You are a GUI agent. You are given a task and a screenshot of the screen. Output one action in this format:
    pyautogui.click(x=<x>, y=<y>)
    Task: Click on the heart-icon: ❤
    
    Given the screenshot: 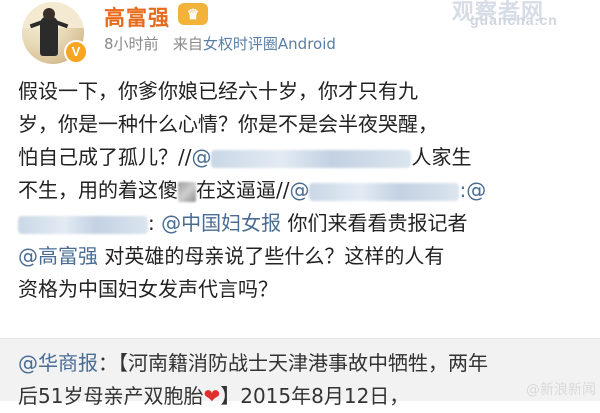 What is the action you would take?
    pyautogui.click(x=212, y=396)
    